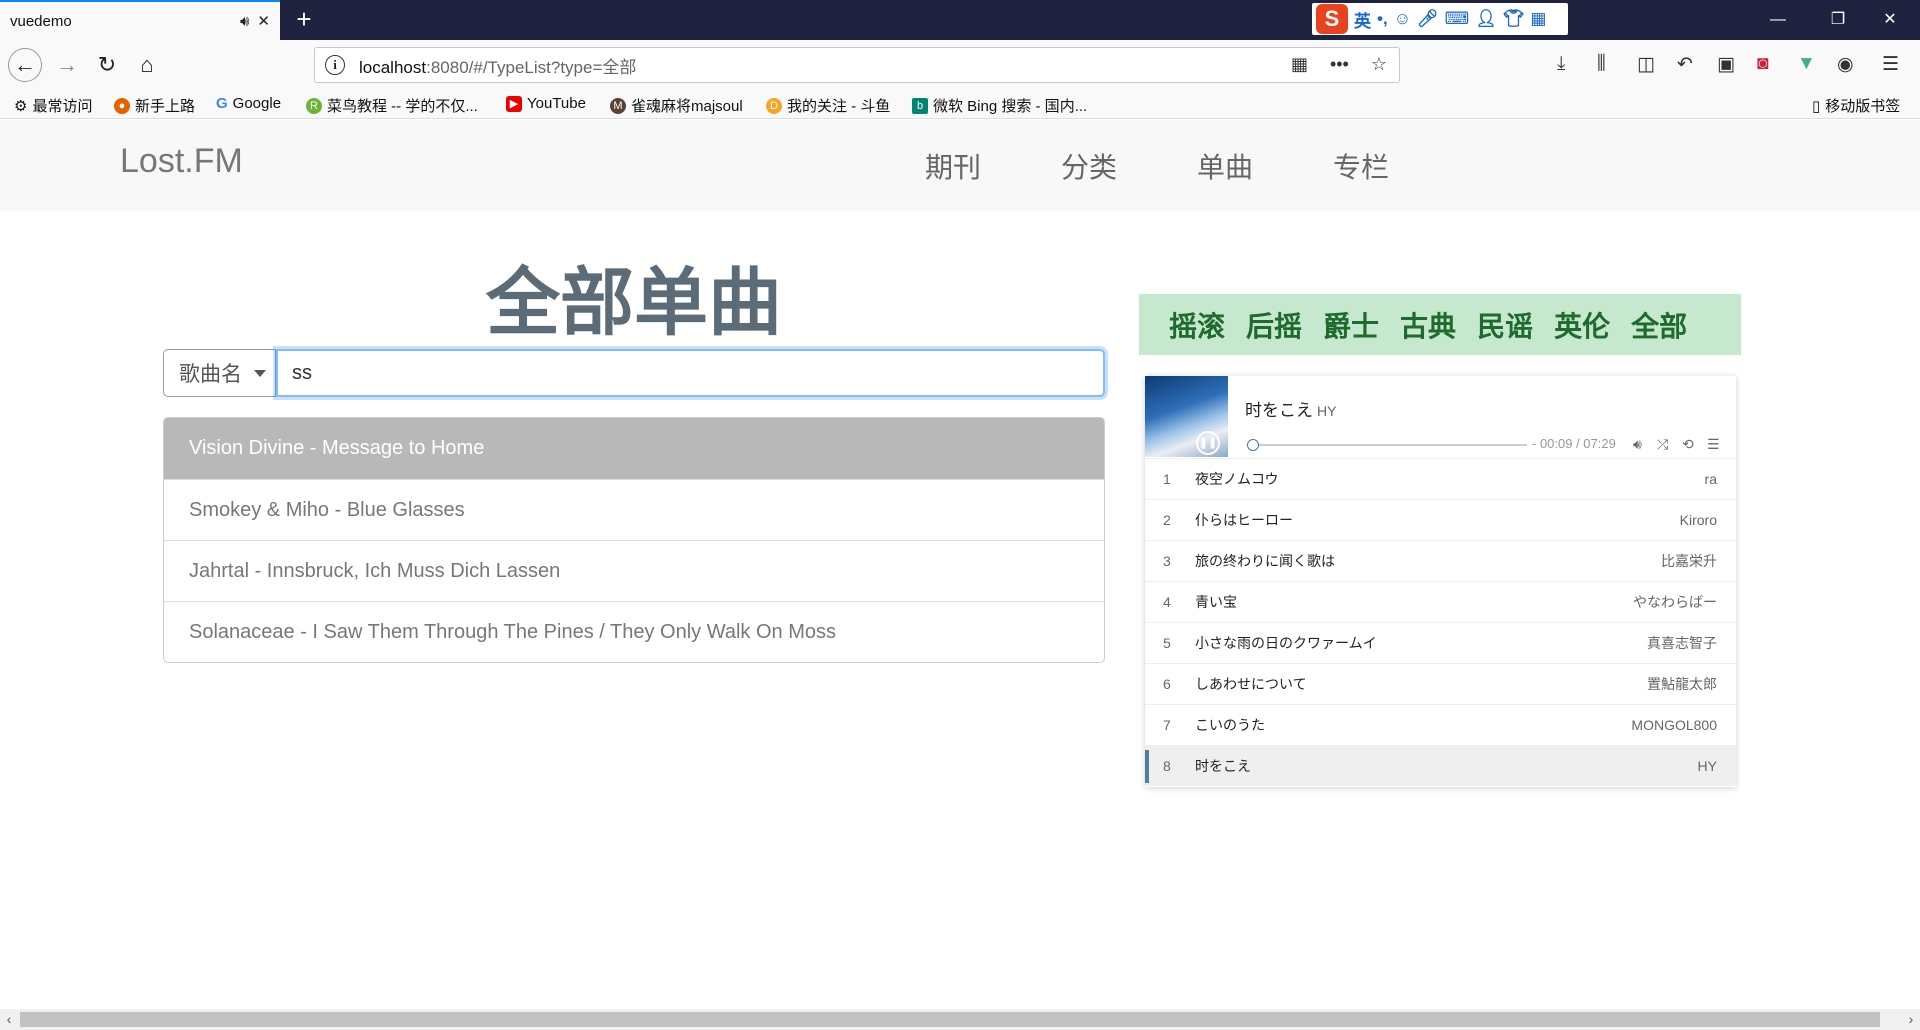 The image size is (1920, 1030). What do you see at coordinates (248, 103) in the screenshot?
I see `bookmark-google: G Google` at bounding box center [248, 103].